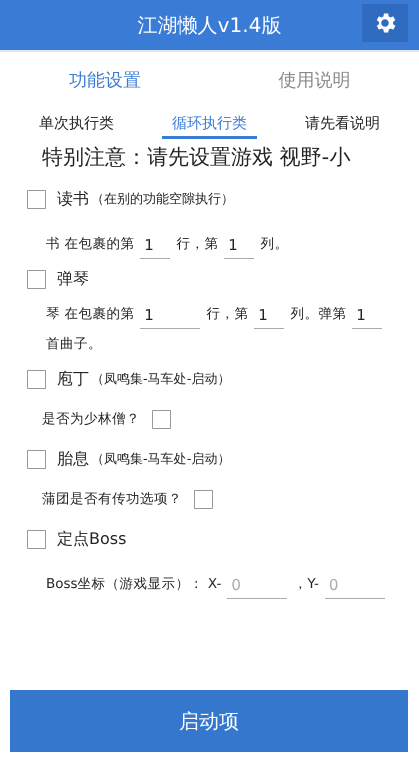 The height and width of the screenshot is (761, 419). I want to click on option-label: 读书, so click(73, 199).